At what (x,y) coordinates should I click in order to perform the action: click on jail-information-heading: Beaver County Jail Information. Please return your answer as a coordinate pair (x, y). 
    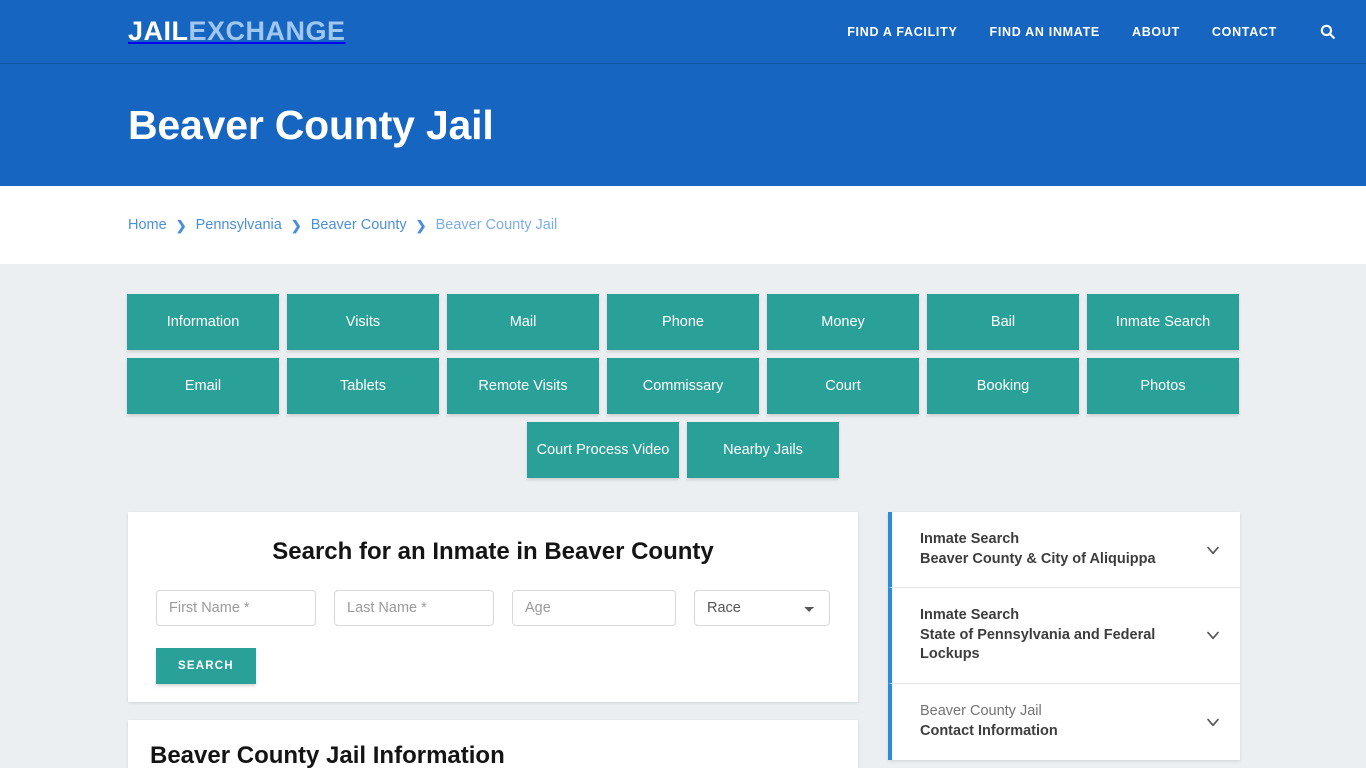
    Looking at the image, I should click on (327, 755).